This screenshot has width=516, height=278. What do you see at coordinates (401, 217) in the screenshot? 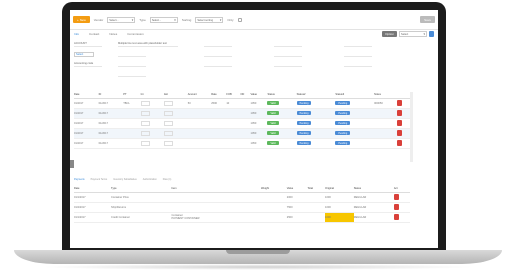
I see `pcell-action` at bounding box center [401, 217].